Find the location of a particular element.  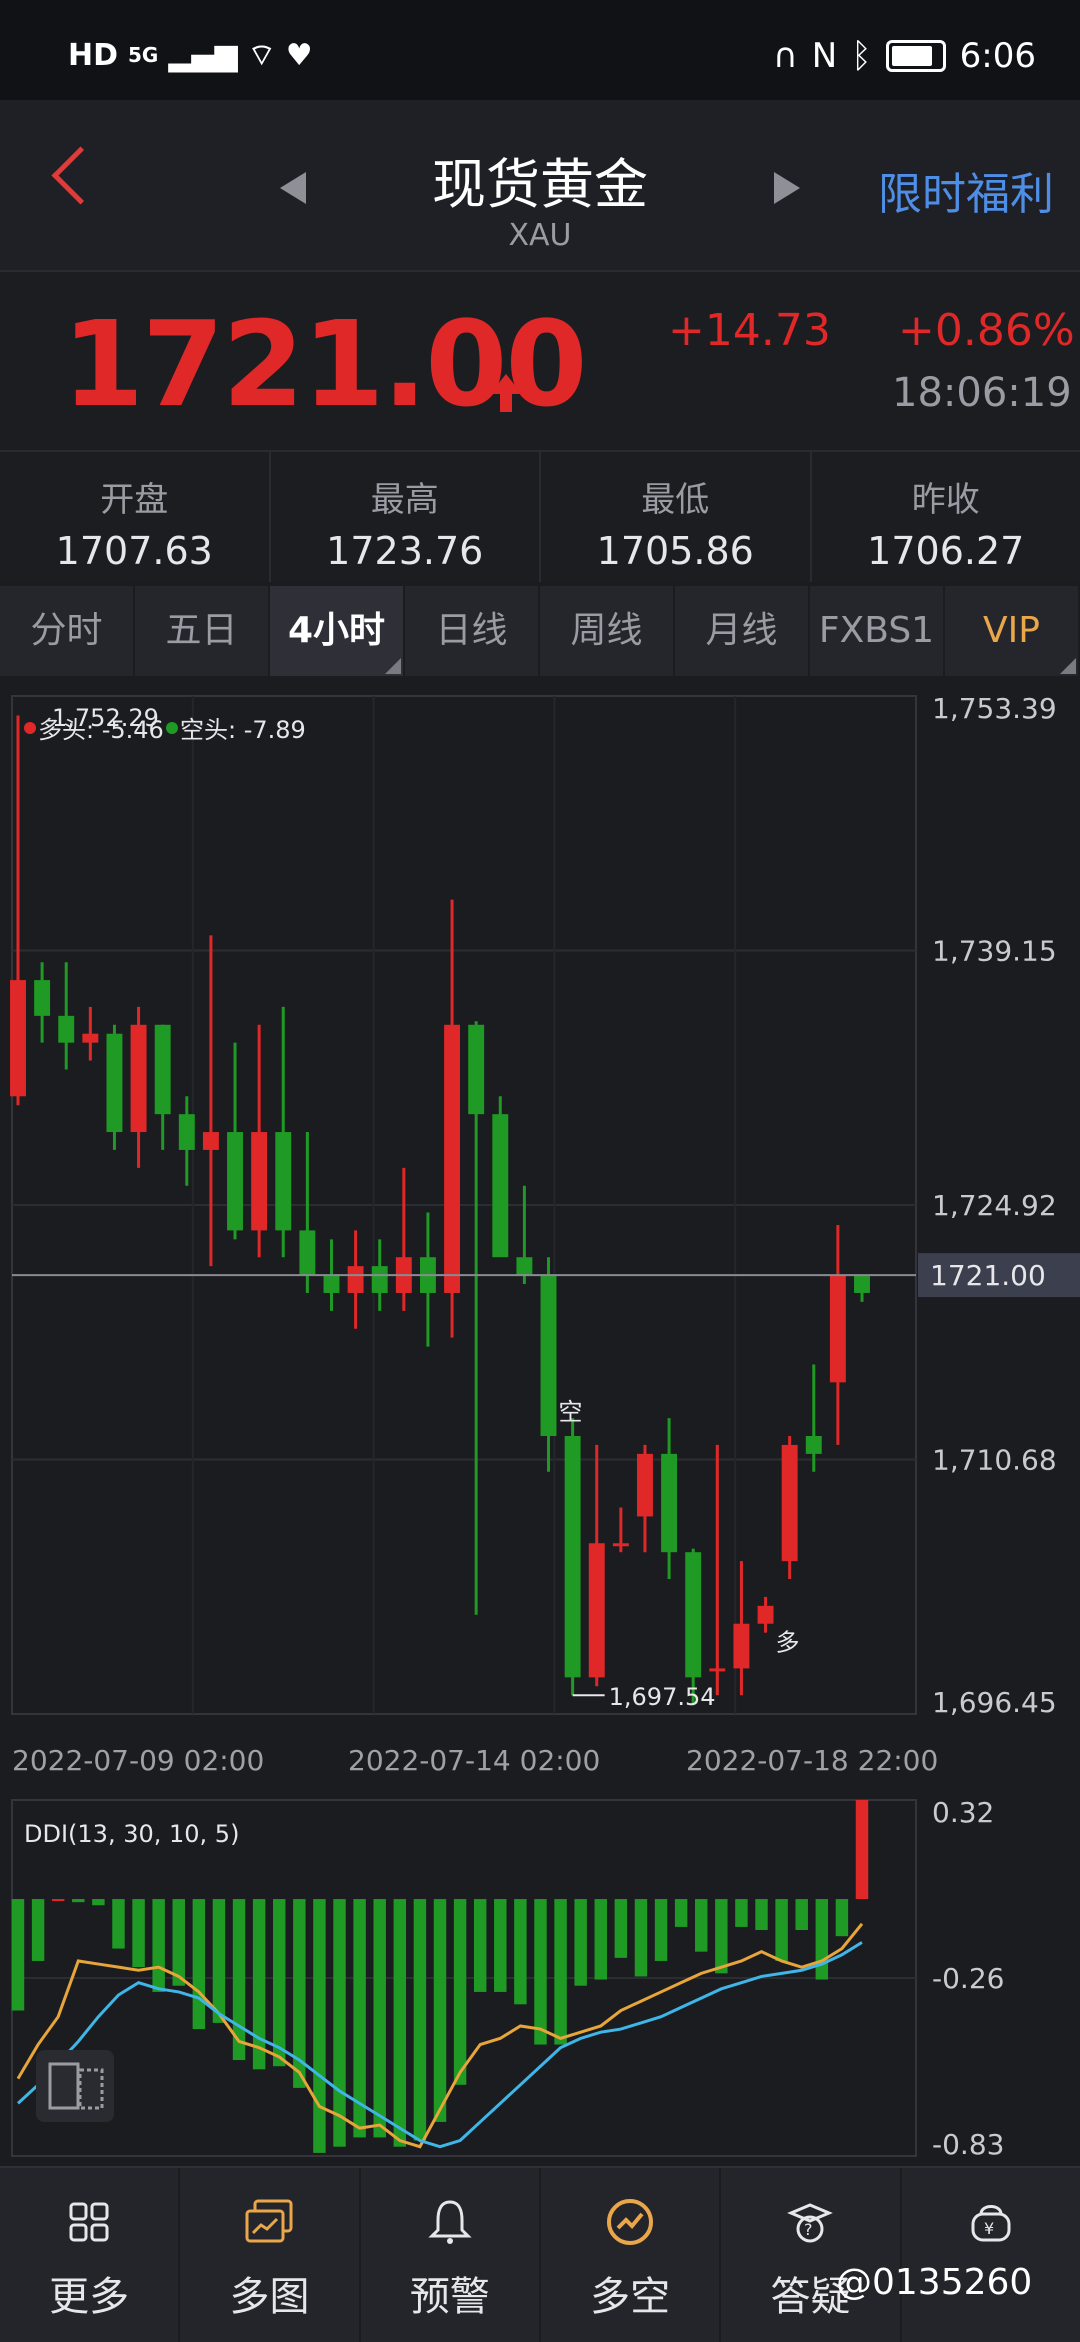

promo-link: 限时福利 is located at coordinates (966, 190).